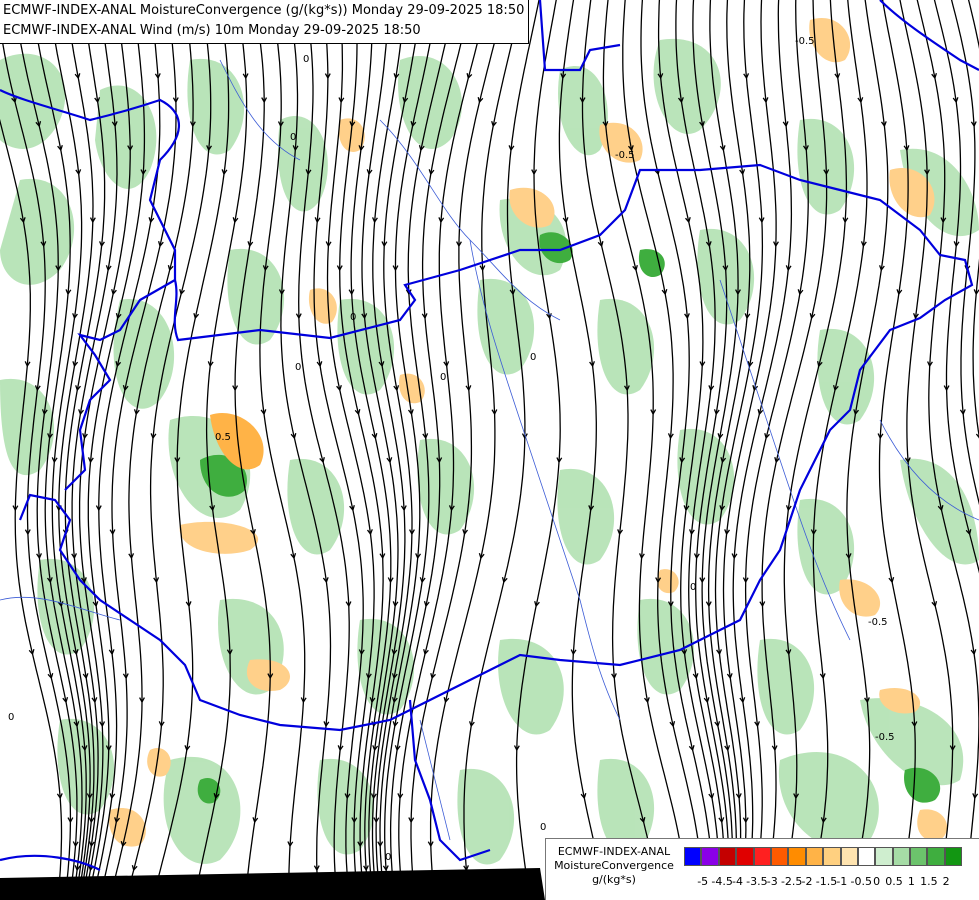 The width and height of the screenshot is (979, 900). What do you see at coordinates (772, 881) in the screenshot?
I see `legend-tick: -3` at bounding box center [772, 881].